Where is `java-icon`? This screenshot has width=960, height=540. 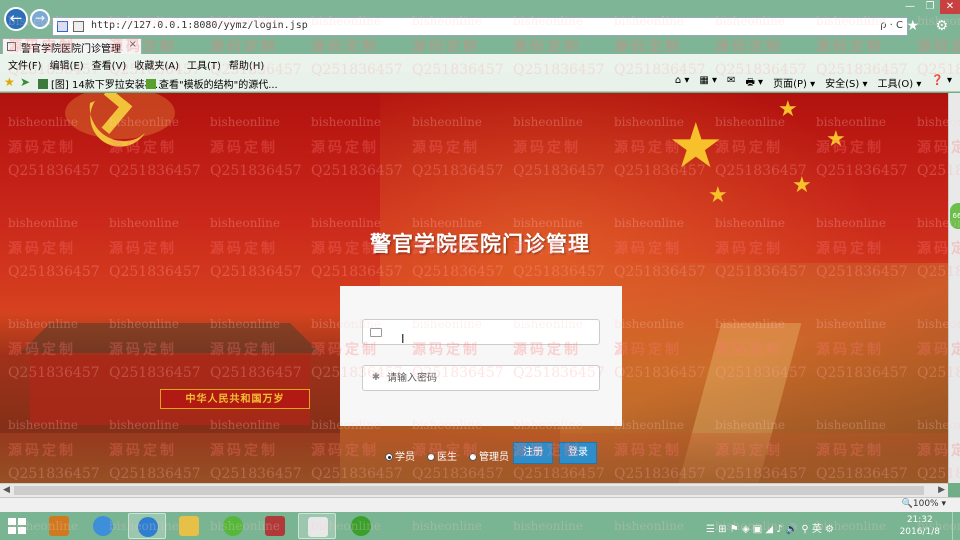 java-icon is located at coordinates (318, 527).